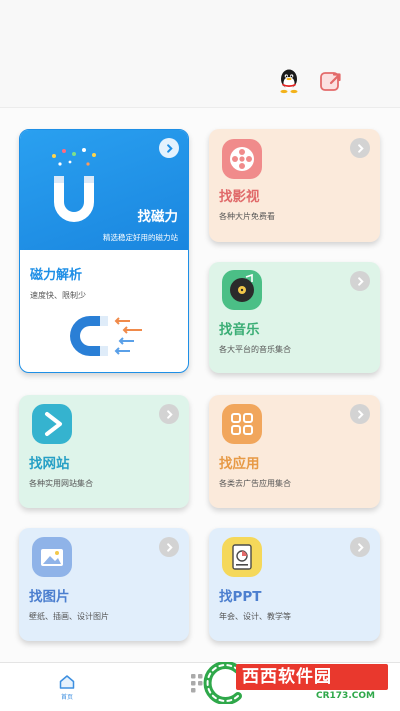 The height and width of the screenshot is (711, 400). Describe the element at coordinates (66, 697) in the screenshot. I see `nav-home-label: 首页` at that location.